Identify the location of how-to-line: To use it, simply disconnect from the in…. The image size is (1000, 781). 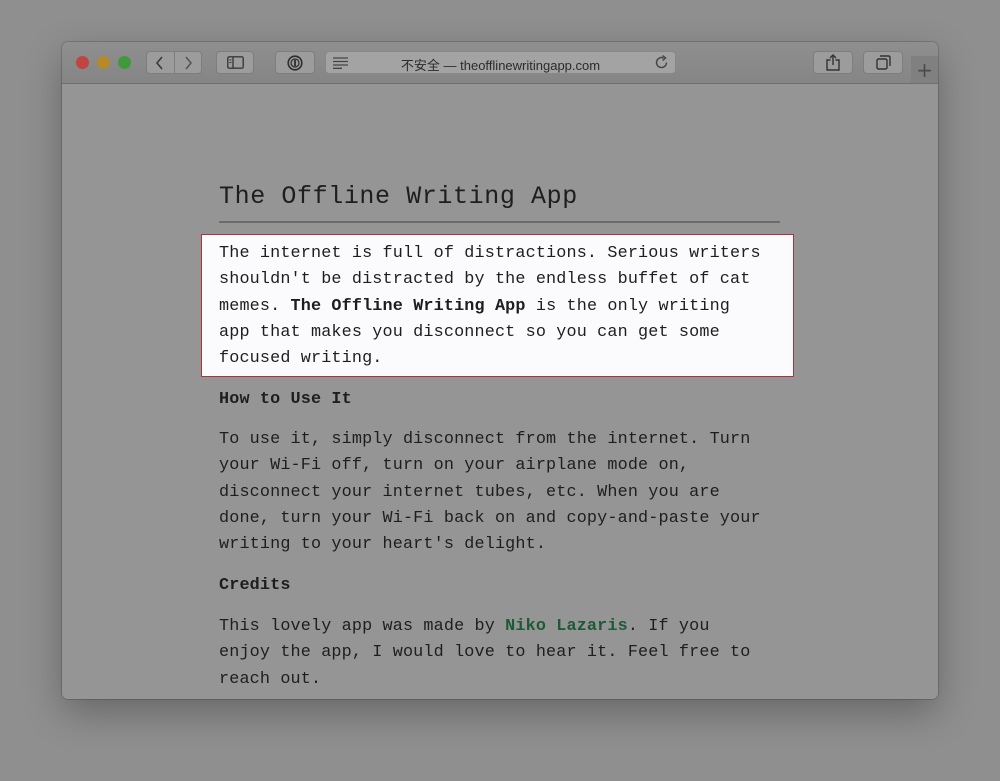
(485, 439).